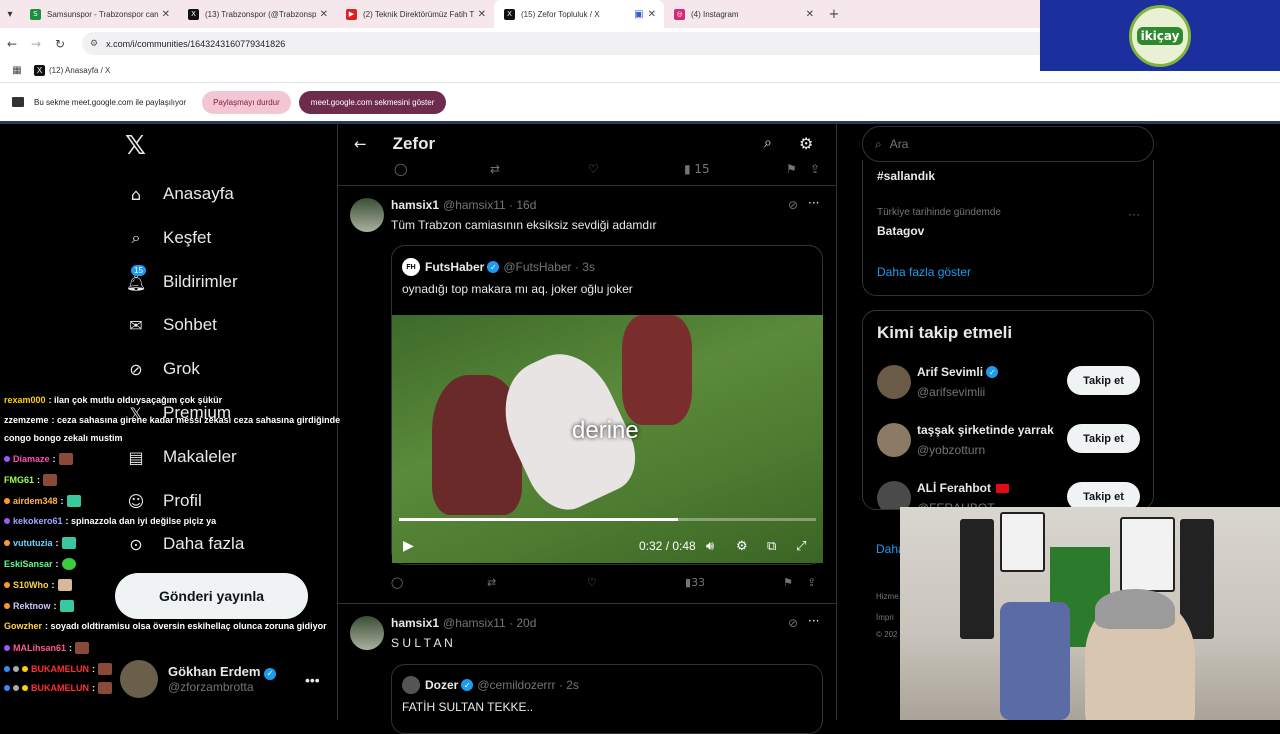 The width and height of the screenshot is (1280, 734). Describe the element at coordinates (887, 596) in the screenshot. I see `footer-link: Hizme` at that location.